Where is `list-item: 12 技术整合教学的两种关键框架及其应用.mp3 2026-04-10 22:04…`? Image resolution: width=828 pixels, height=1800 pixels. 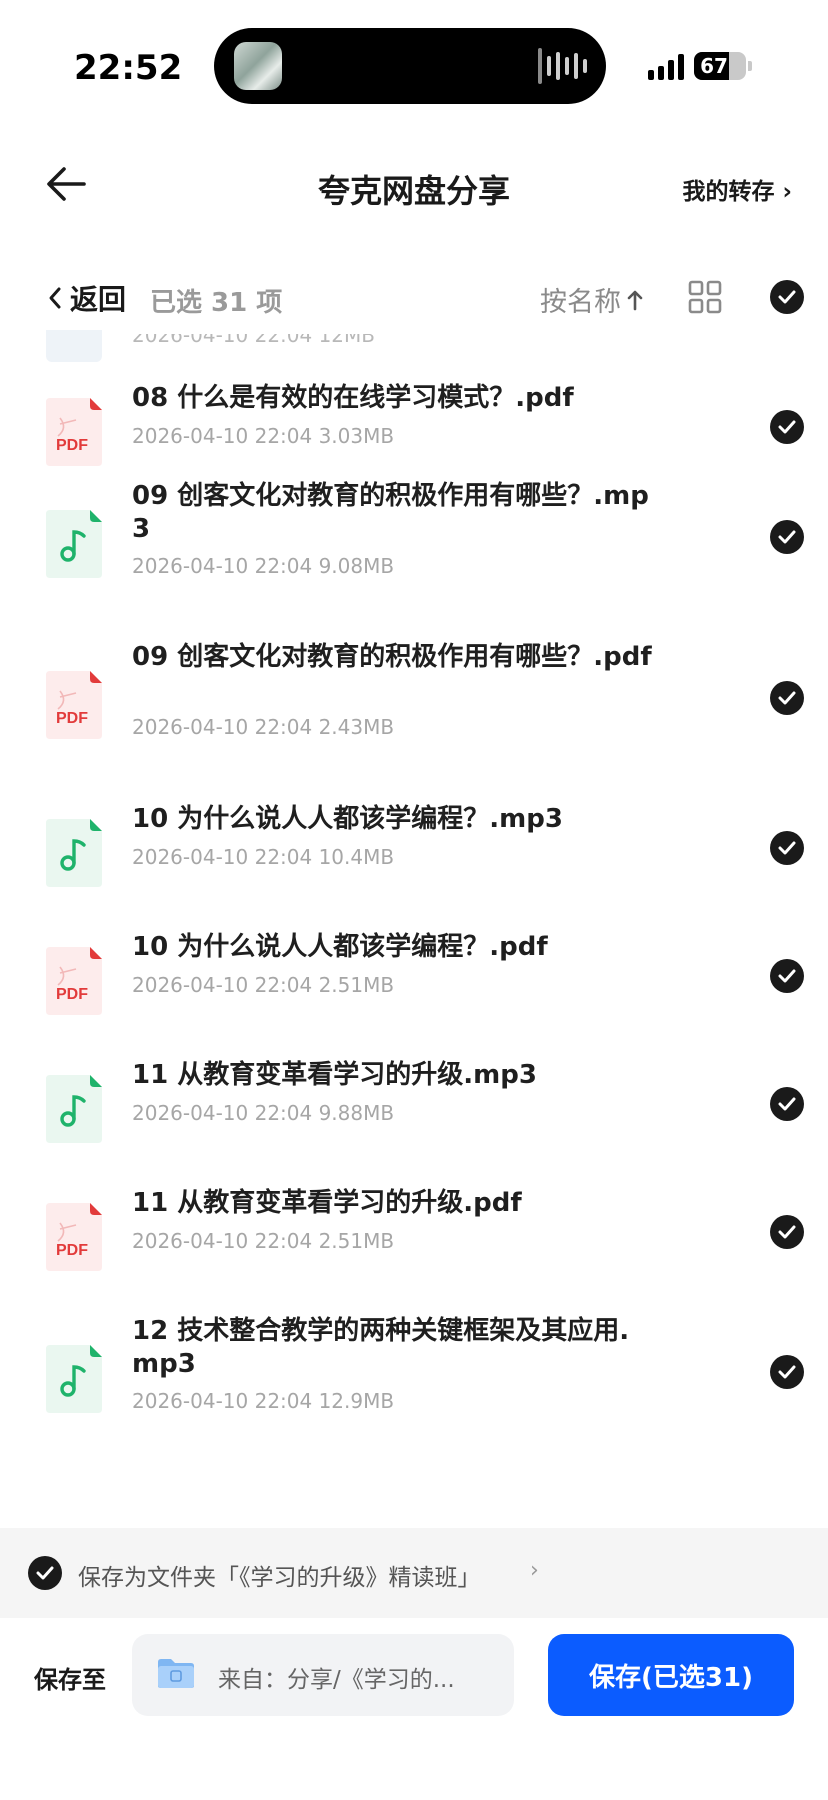
list-item: 12 技术整合教学的两种关键框架及其应用.mp3 2026-04-10 22:04… is located at coordinates (414, 1380).